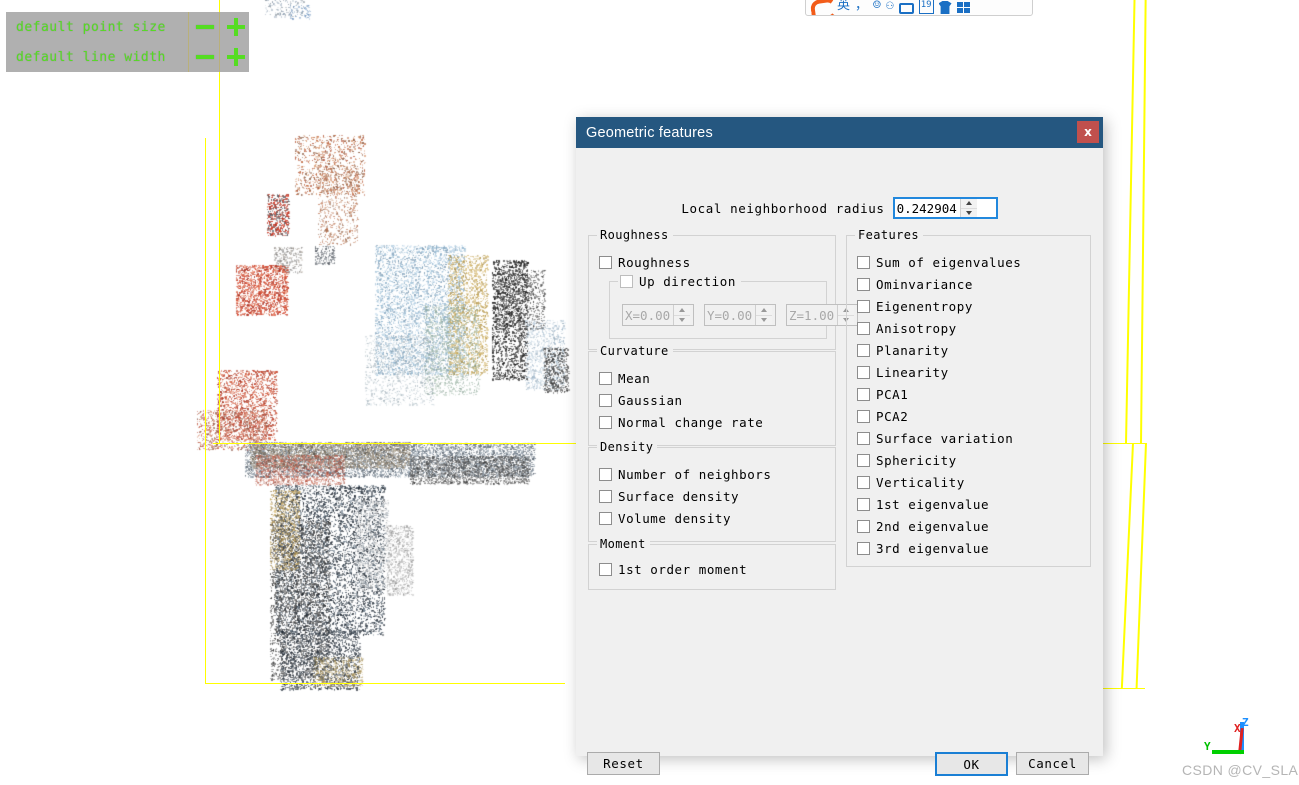 The image size is (1299, 785). I want to click on reset-button: Reset, so click(623, 763).